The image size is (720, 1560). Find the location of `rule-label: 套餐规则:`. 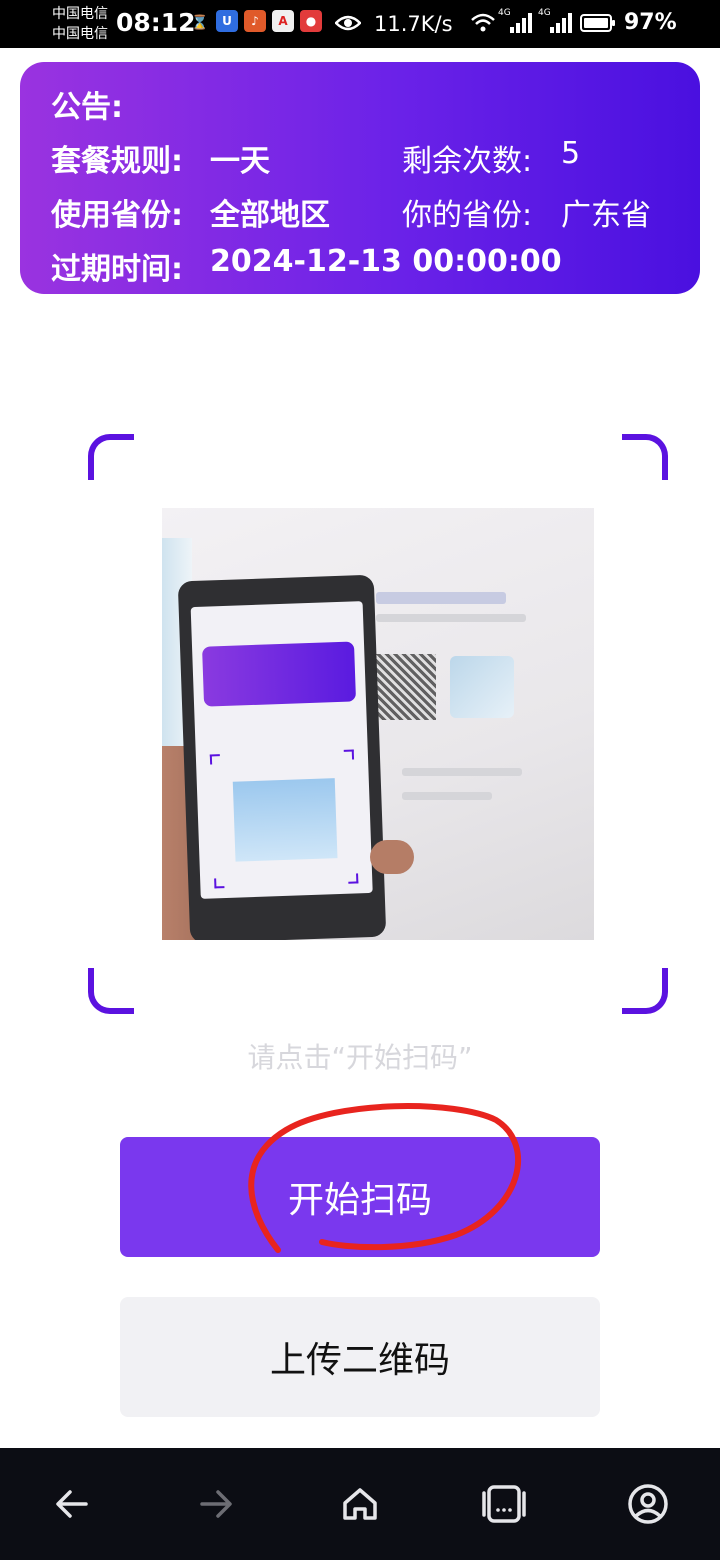

rule-label: 套餐规则: is located at coordinates (117, 161).